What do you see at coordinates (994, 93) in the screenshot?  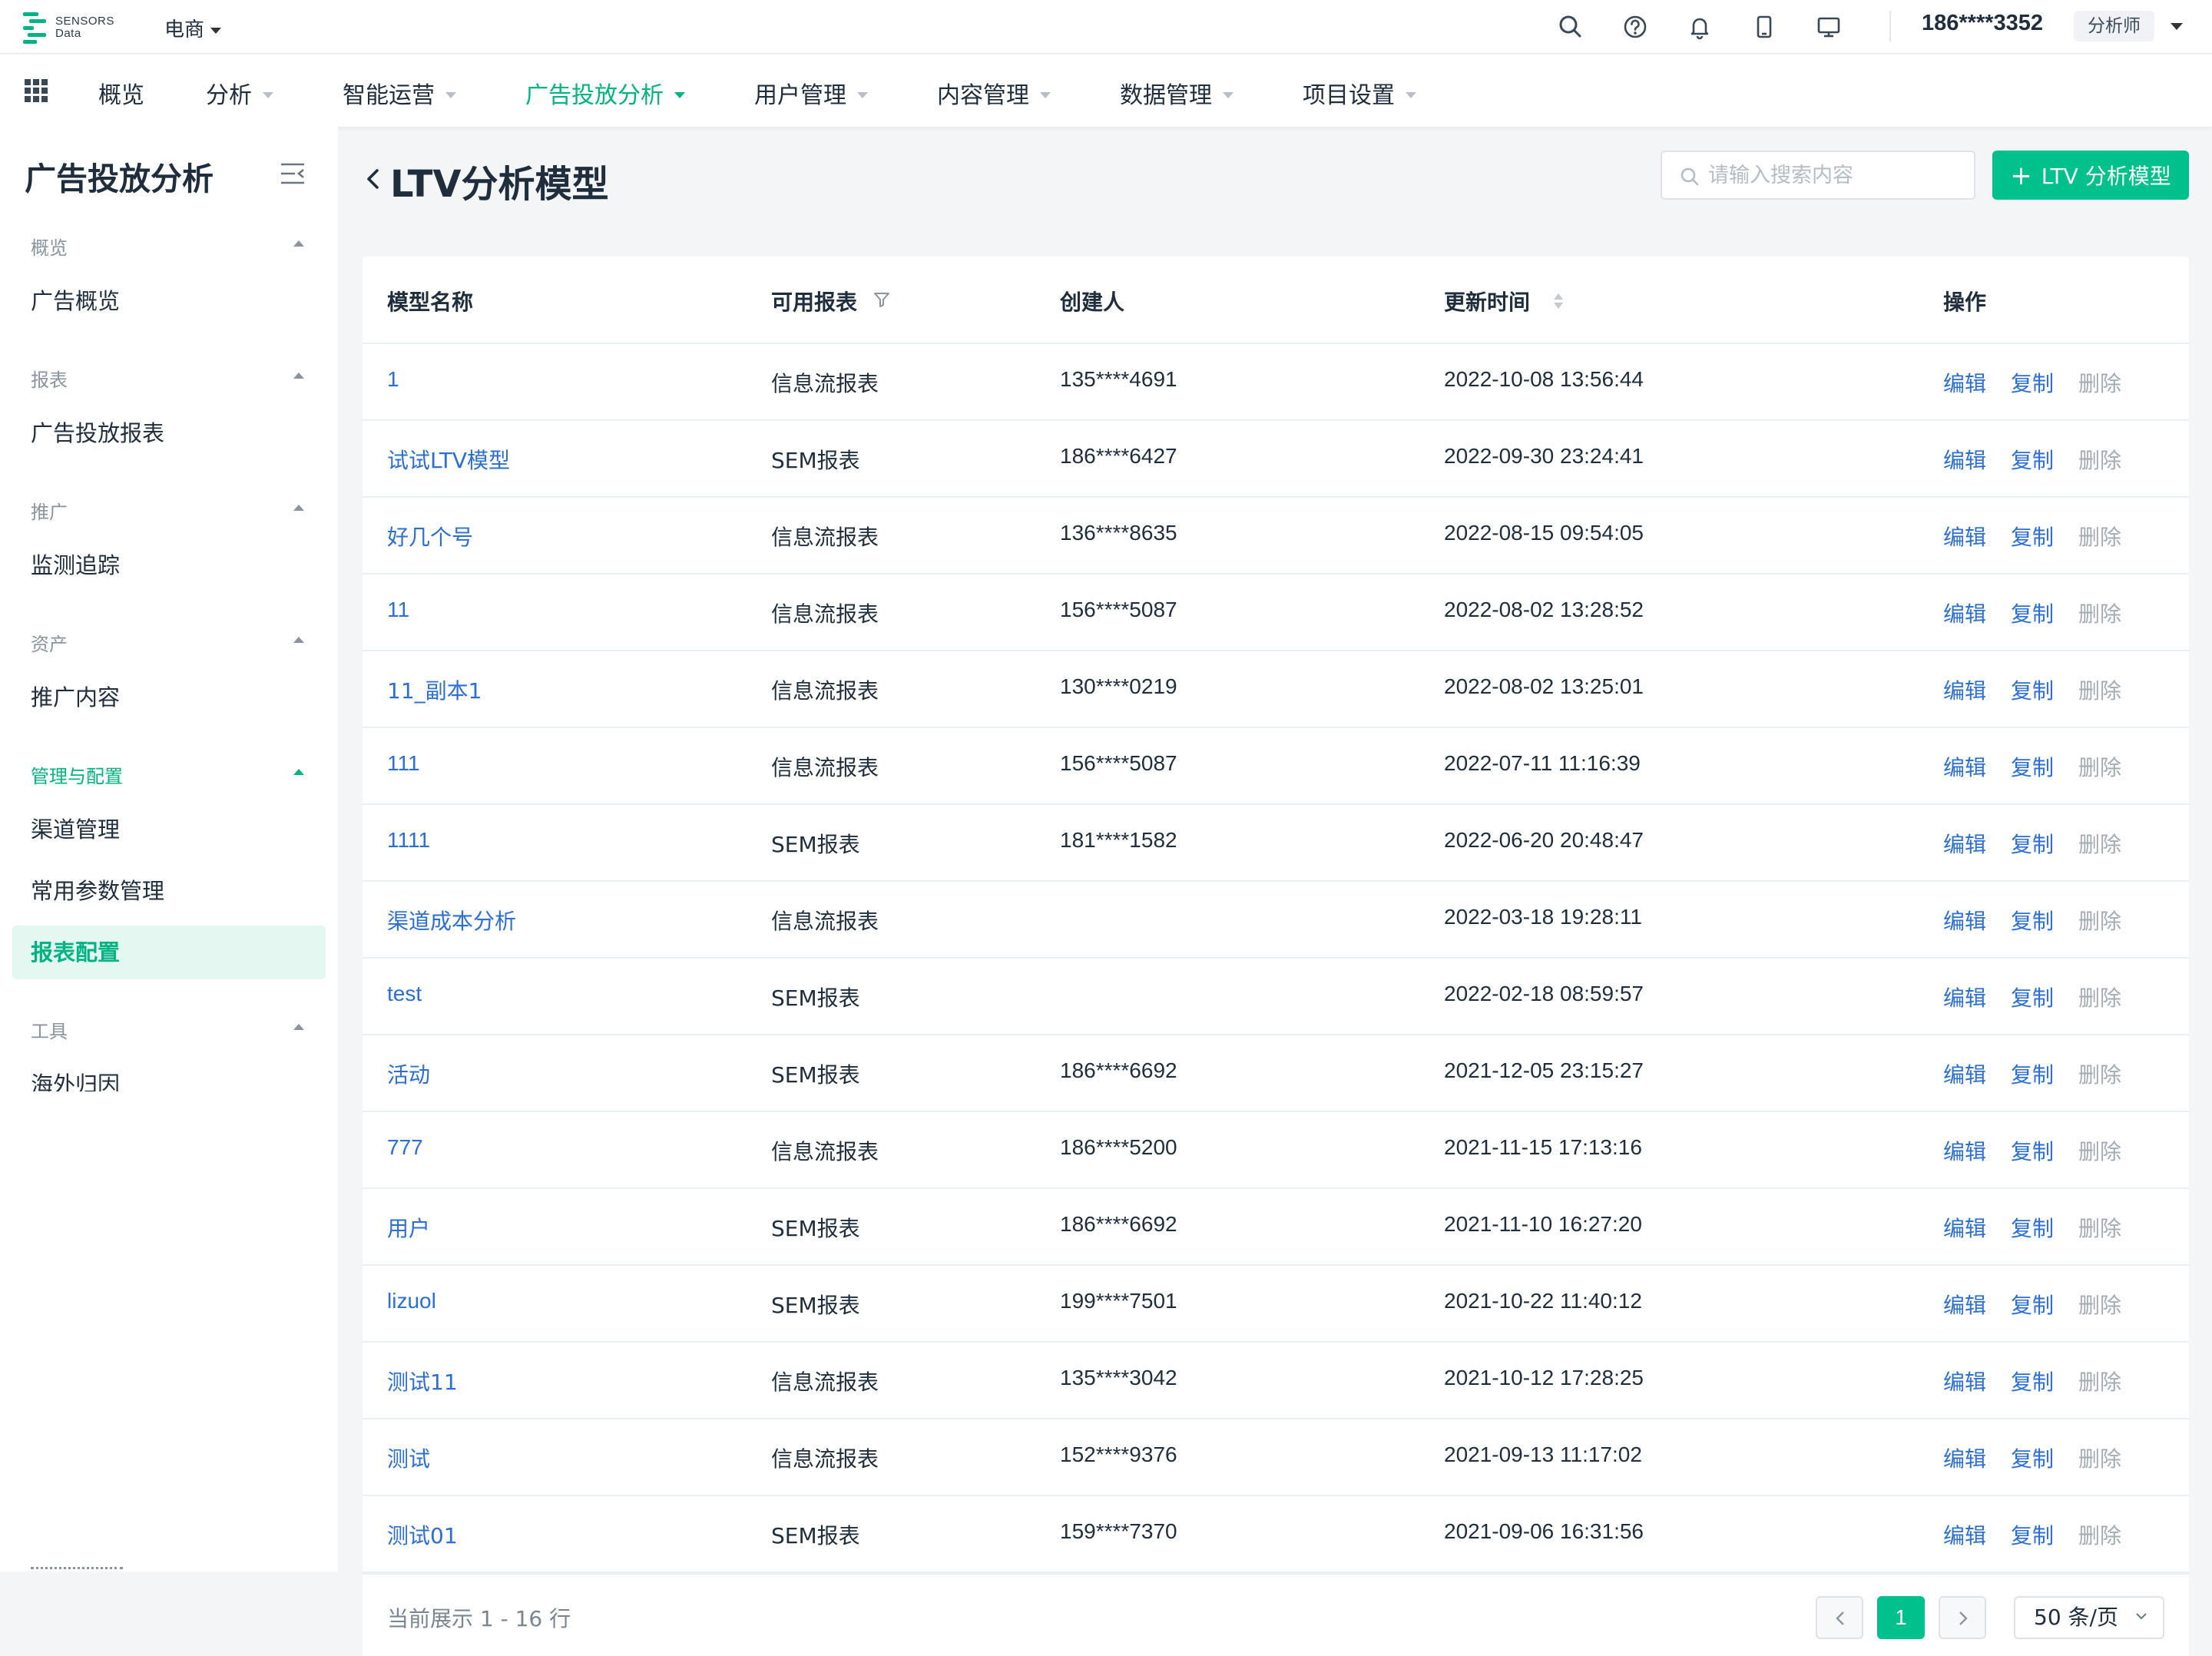 I see `nav-content-management: 内容管理` at bounding box center [994, 93].